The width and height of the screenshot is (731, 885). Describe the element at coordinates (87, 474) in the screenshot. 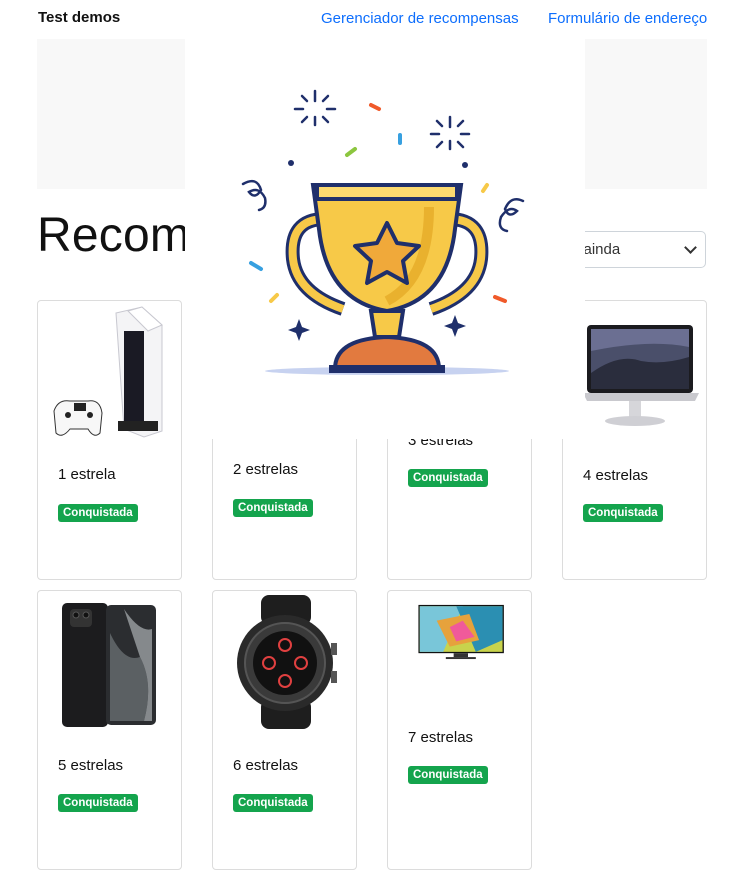

I see `card-stars-label: 1 estrela` at that location.